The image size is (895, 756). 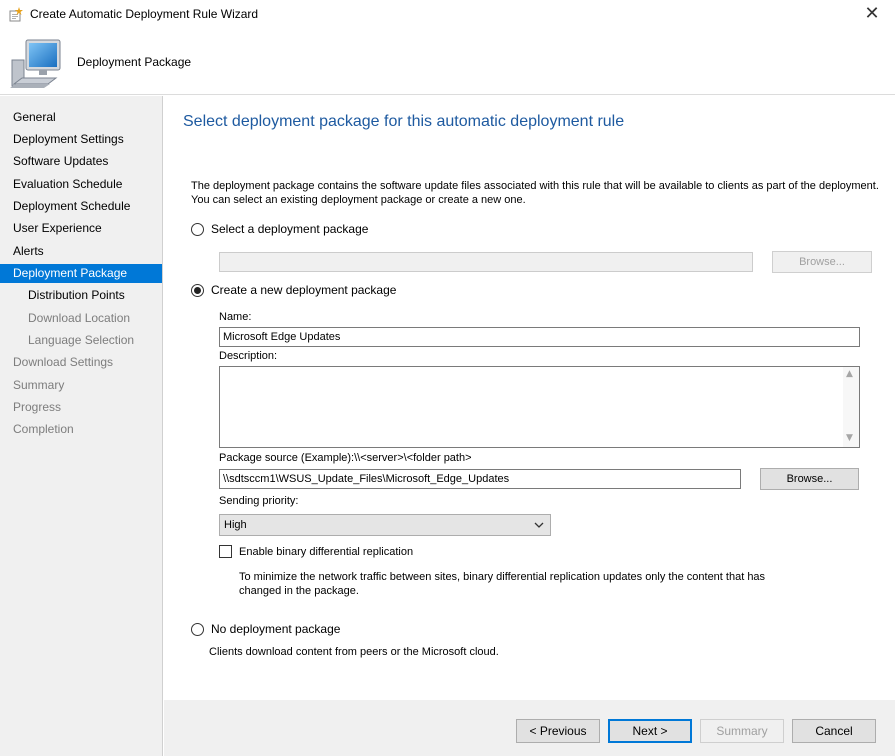 I want to click on description-scrollbar: ▲ ▼, so click(x=851, y=407).